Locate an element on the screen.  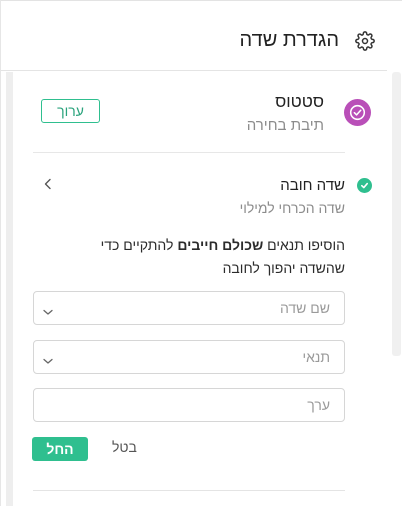
status-field-type: תיבת בחירה is located at coordinates (285, 125).